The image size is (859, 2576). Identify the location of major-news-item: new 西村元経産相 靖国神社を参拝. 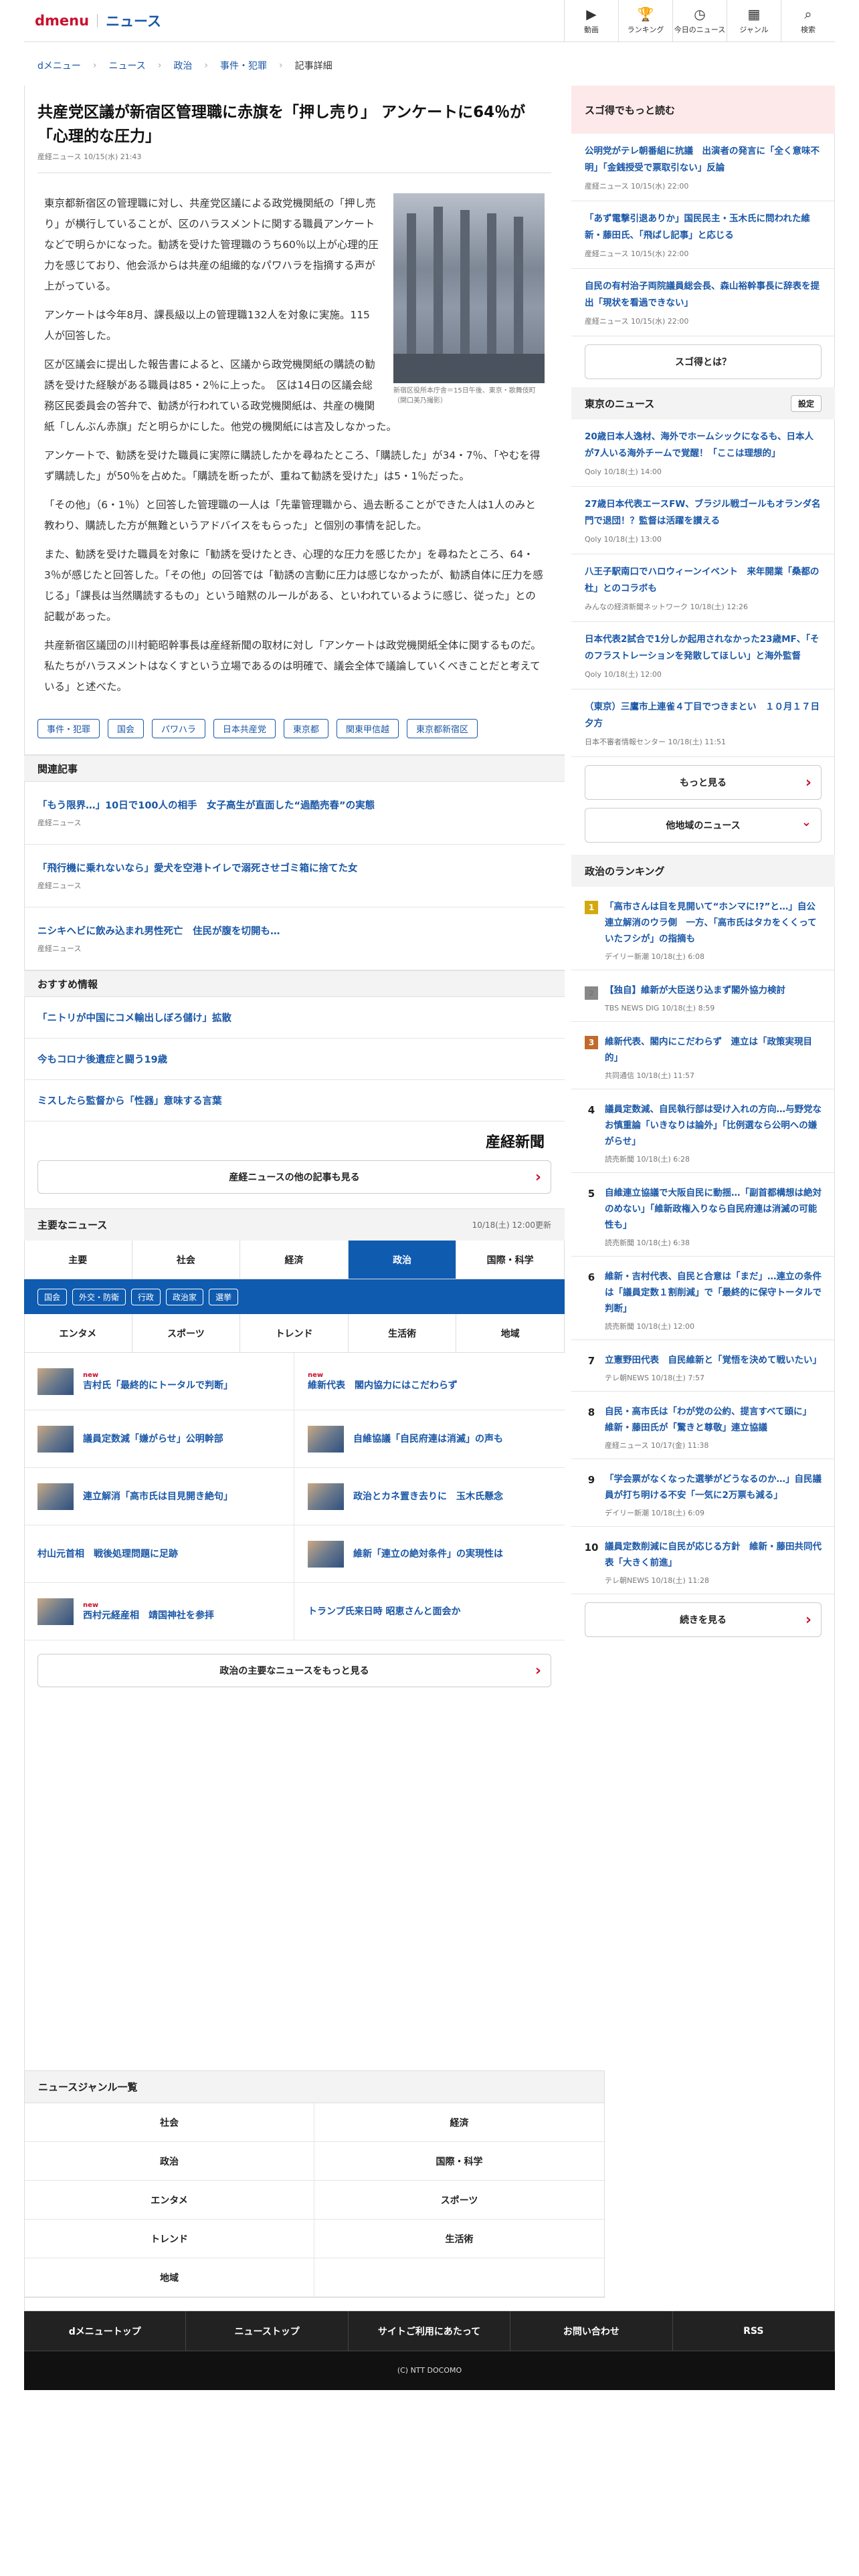
(159, 1611).